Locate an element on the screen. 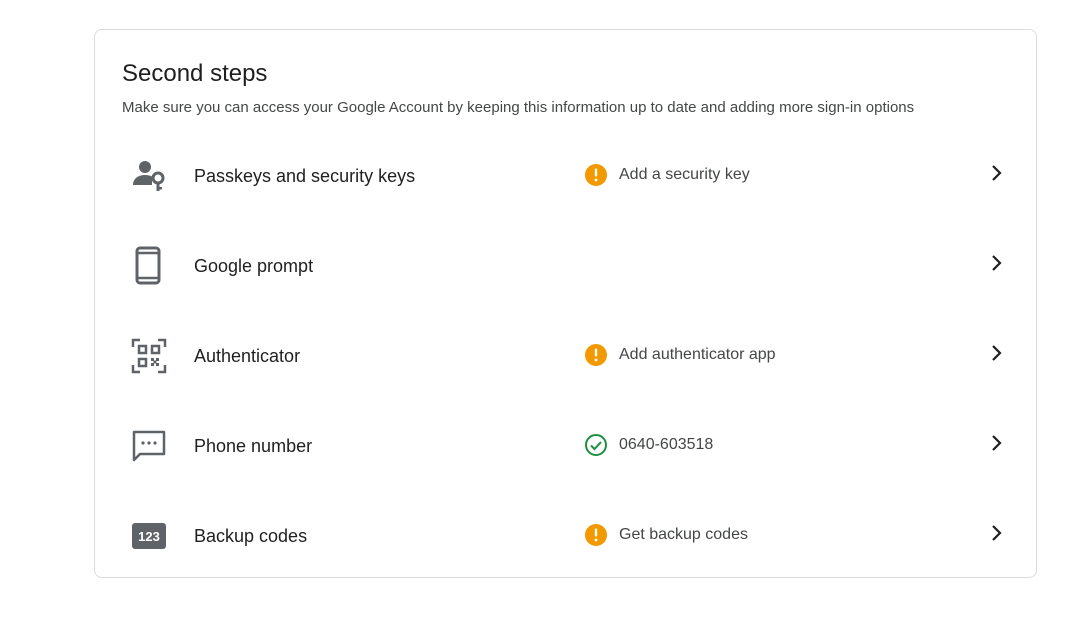 This screenshot has height=617, width=1076. row-status: Add a security key is located at coordinates (667, 175).